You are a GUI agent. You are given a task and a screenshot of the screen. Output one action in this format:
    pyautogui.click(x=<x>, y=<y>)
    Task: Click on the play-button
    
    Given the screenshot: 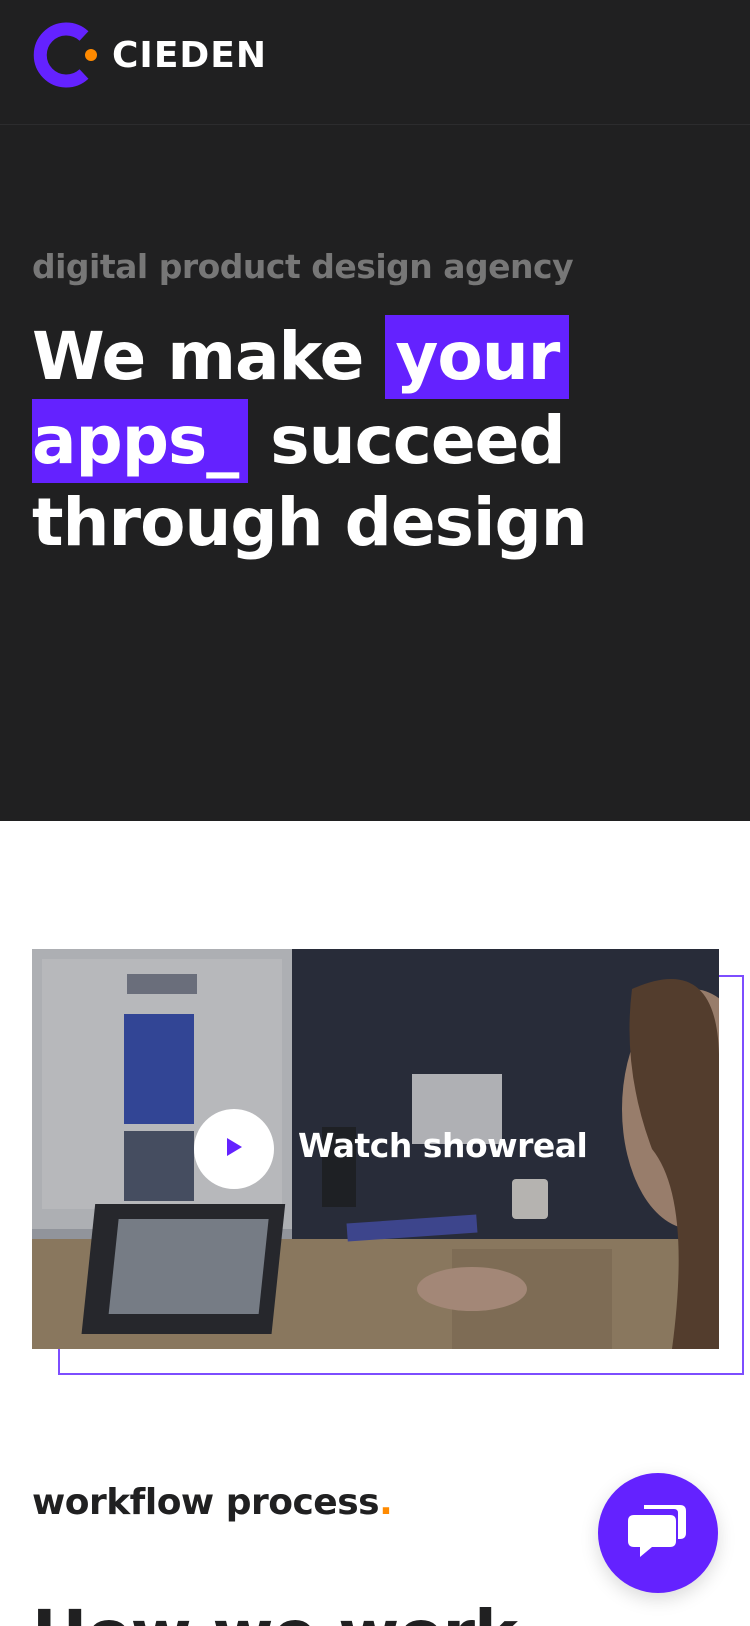 What is the action you would take?
    pyautogui.click(x=234, y=1149)
    